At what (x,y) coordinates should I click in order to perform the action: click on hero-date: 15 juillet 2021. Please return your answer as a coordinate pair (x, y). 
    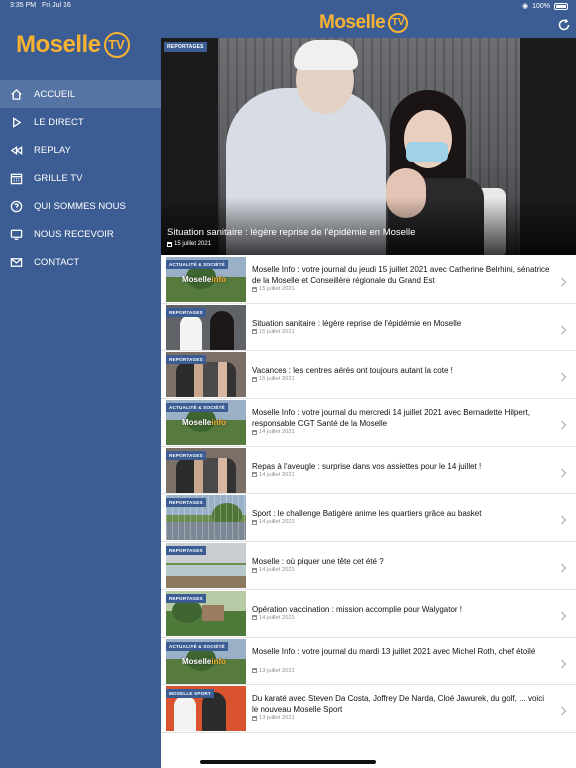
    Looking at the image, I should click on (189, 244).